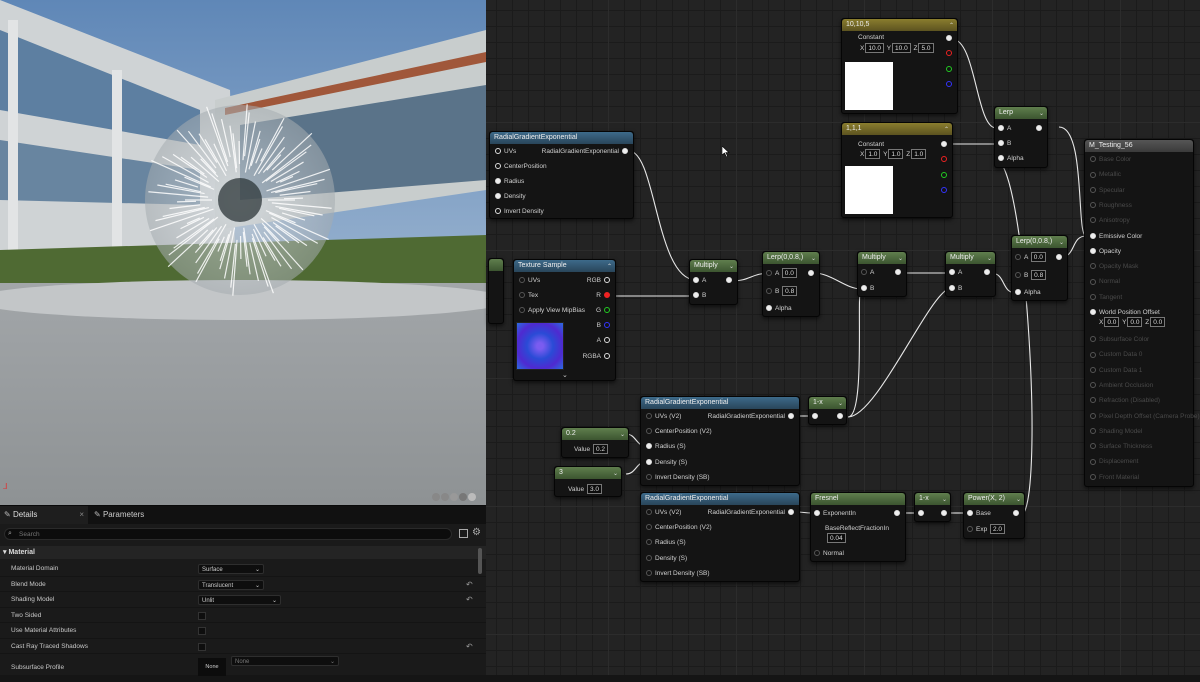 This screenshot has height=682, width=1200. I want to click on material-input-pin: Surface Thickness, so click(1119, 447).